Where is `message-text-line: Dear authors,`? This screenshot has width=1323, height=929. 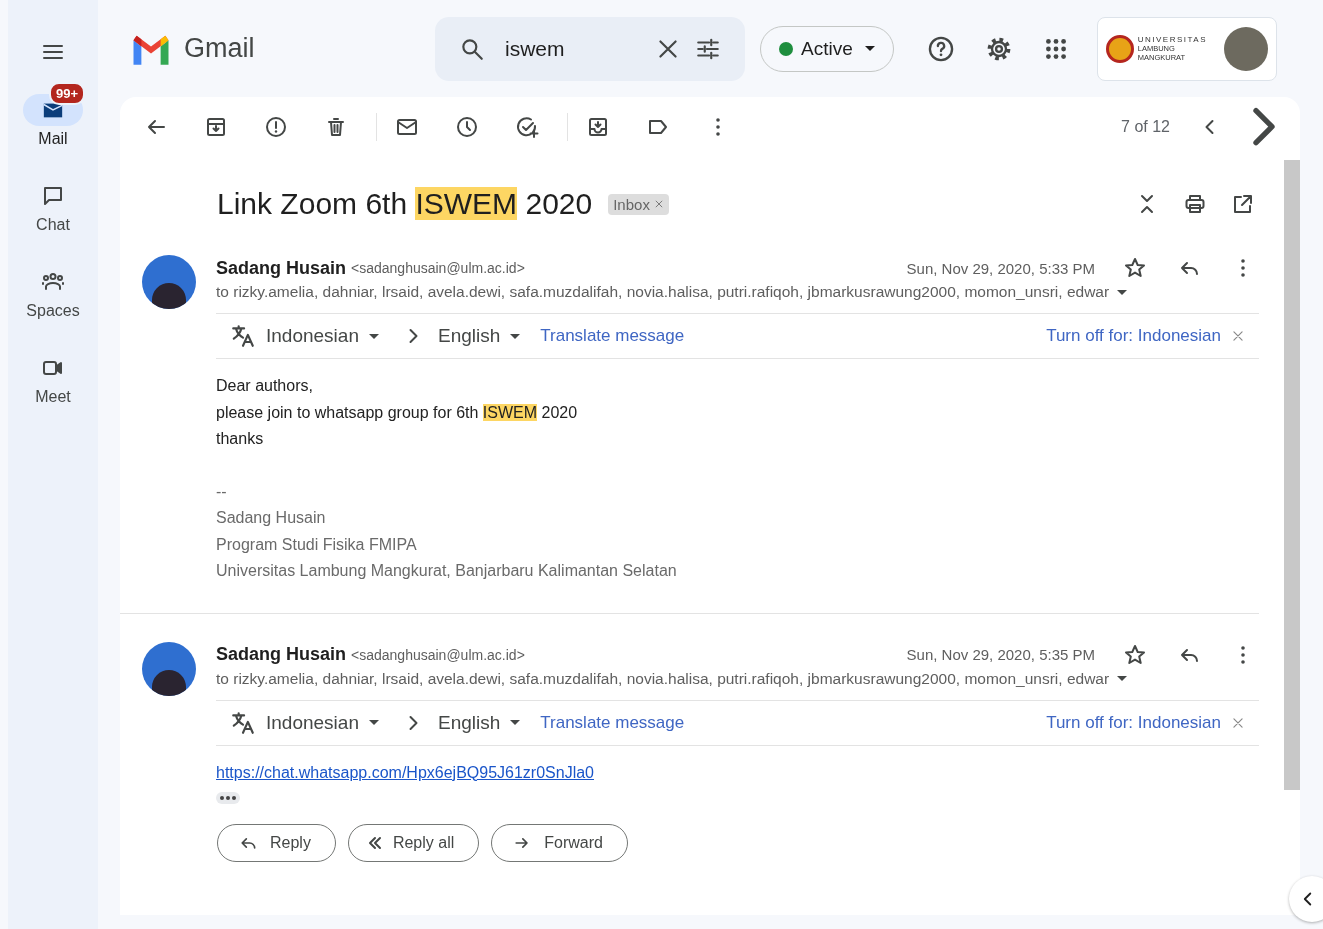
message-text-line: Dear authors, is located at coordinates (265, 386).